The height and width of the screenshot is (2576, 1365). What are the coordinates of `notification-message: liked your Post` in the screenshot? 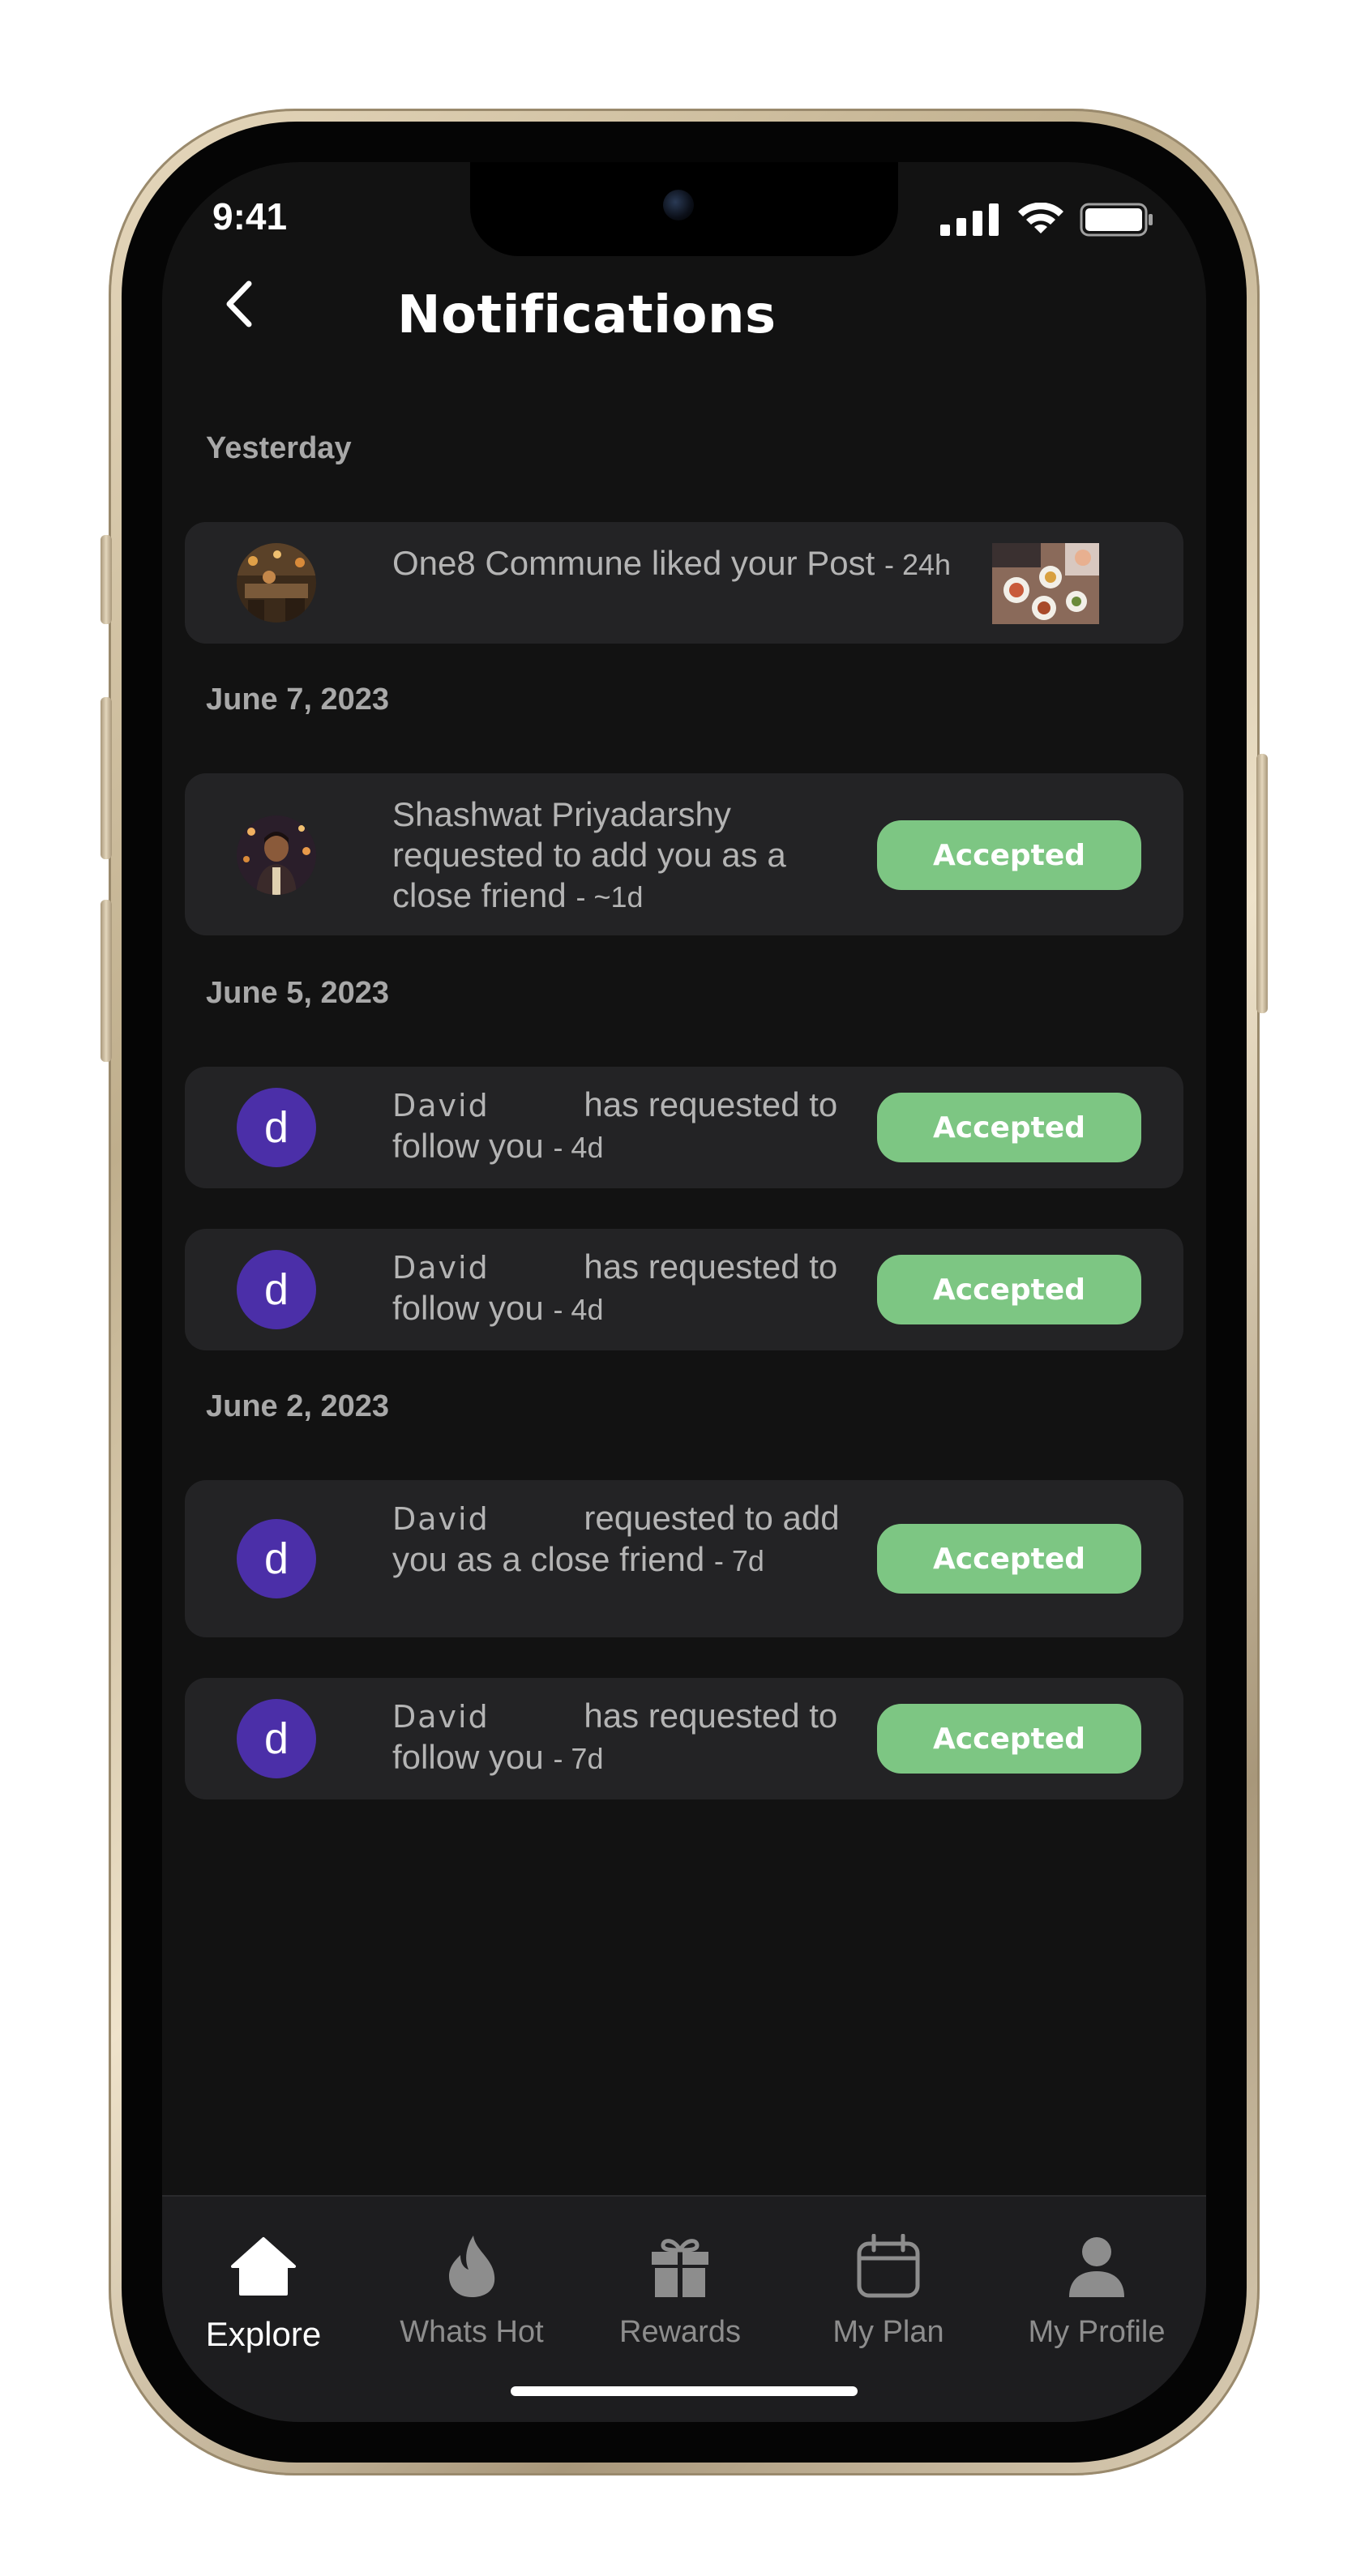 It's located at (758, 563).